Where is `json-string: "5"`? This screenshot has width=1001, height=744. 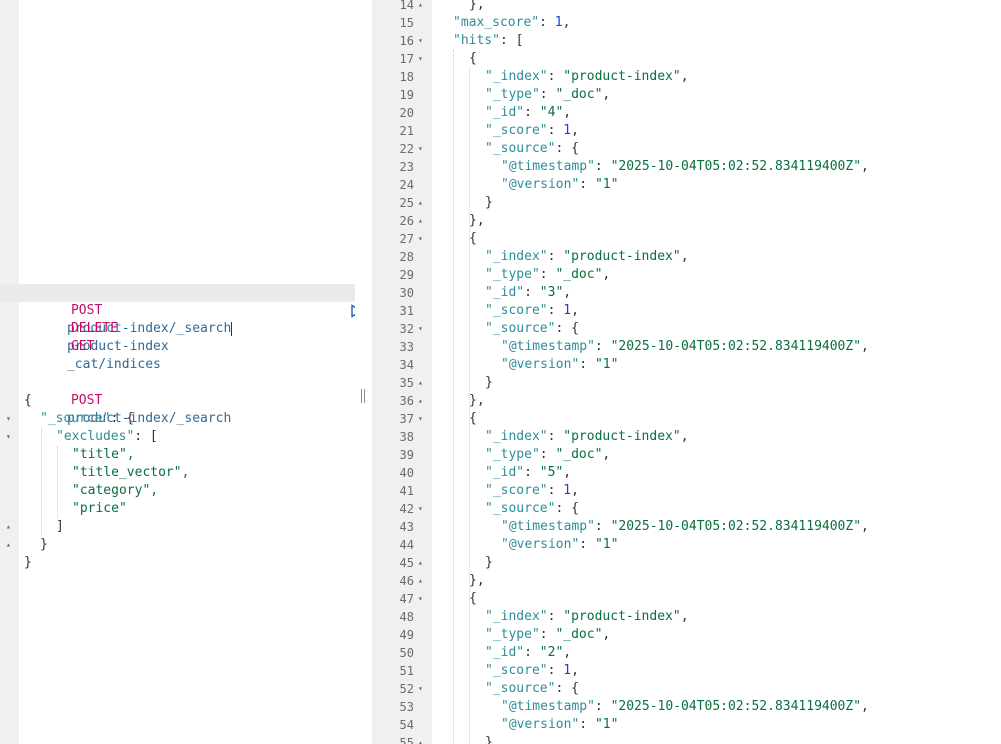
json-string: "5" is located at coordinates (551, 472).